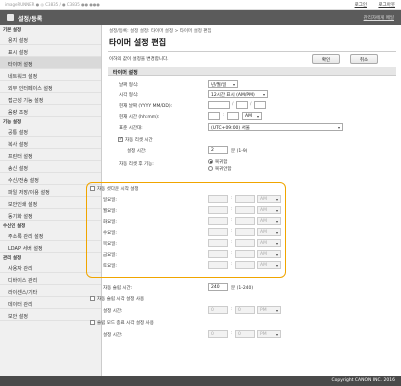 The image size is (401, 386). Describe the element at coordinates (50, 63) in the screenshot. I see `sidebar-item-timer: 타이머 설정` at that location.